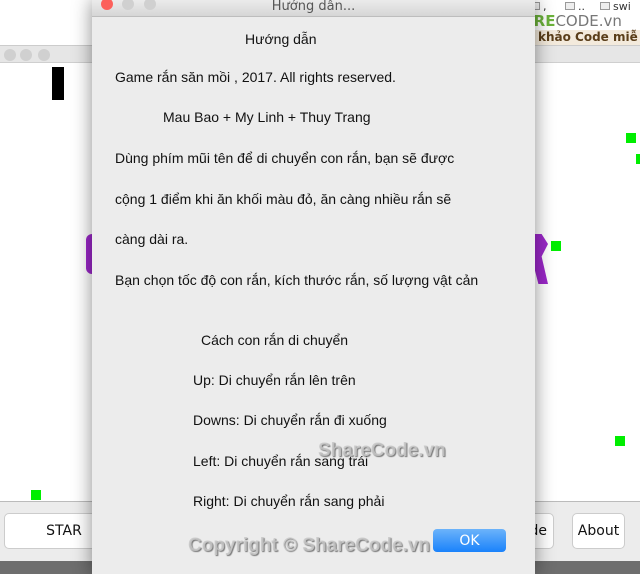 The width and height of the screenshot is (640, 574). What do you see at coordinates (281, 39) in the screenshot?
I see `help-heading: Hướng dẫn` at bounding box center [281, 39].